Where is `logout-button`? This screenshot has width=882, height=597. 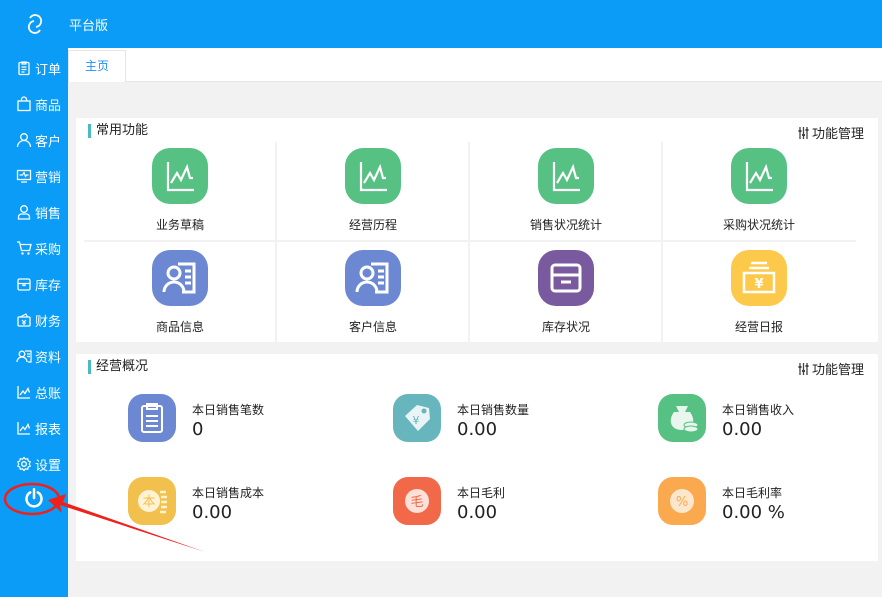 logout-button is located at coordinates (35, 498).